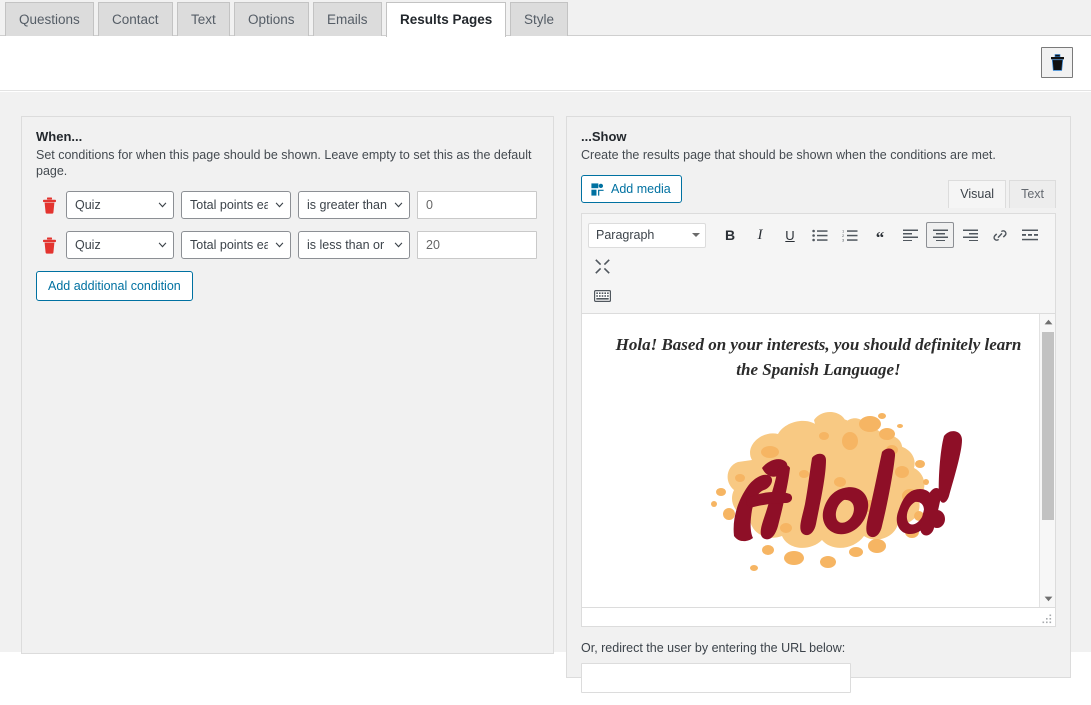  Describe the element at coordinates (880, 235) in the screenshot. I see `blockquote-icon: “` at that location.